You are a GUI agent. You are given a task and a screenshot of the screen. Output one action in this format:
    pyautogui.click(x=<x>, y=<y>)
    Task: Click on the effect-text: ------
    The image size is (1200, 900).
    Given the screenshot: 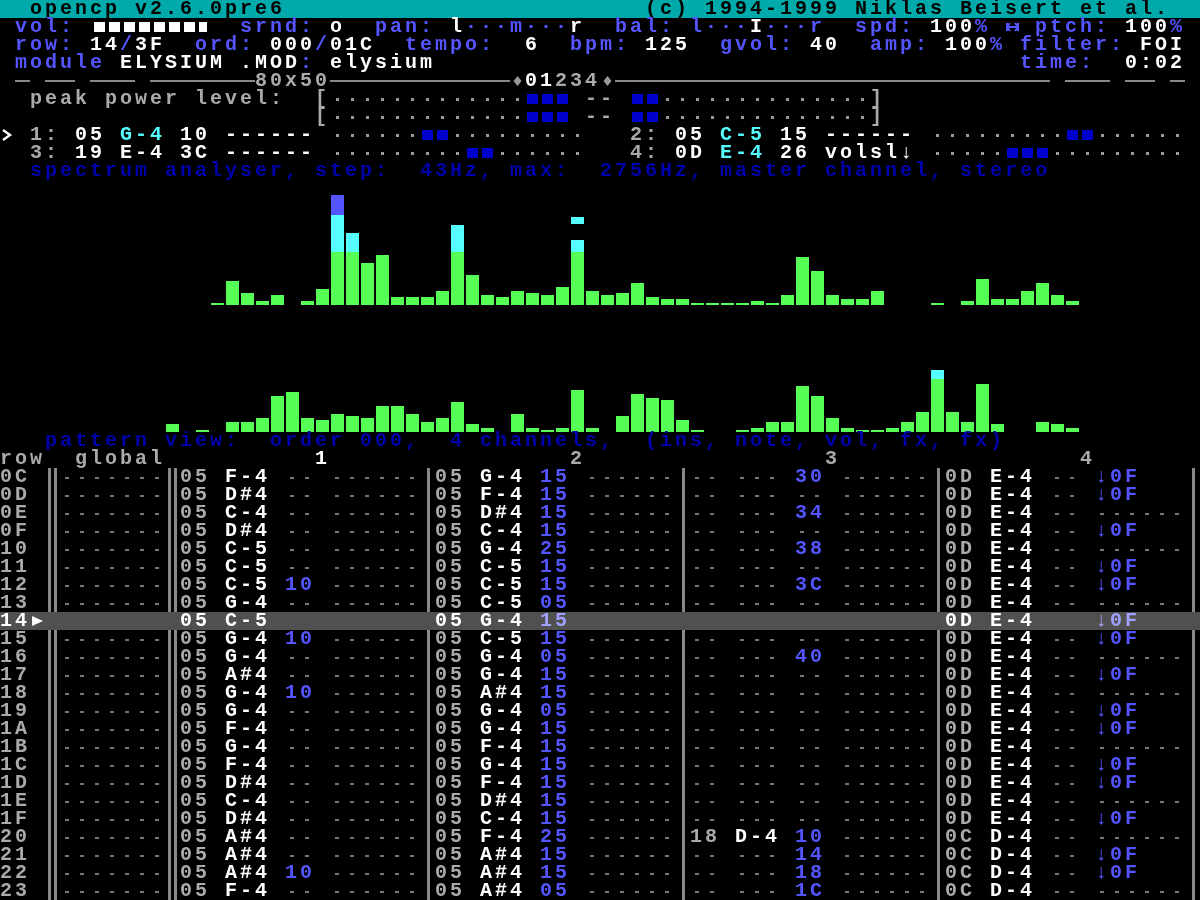 What is the action you would take?
    pyautogui.click(x=870, y=135)
    